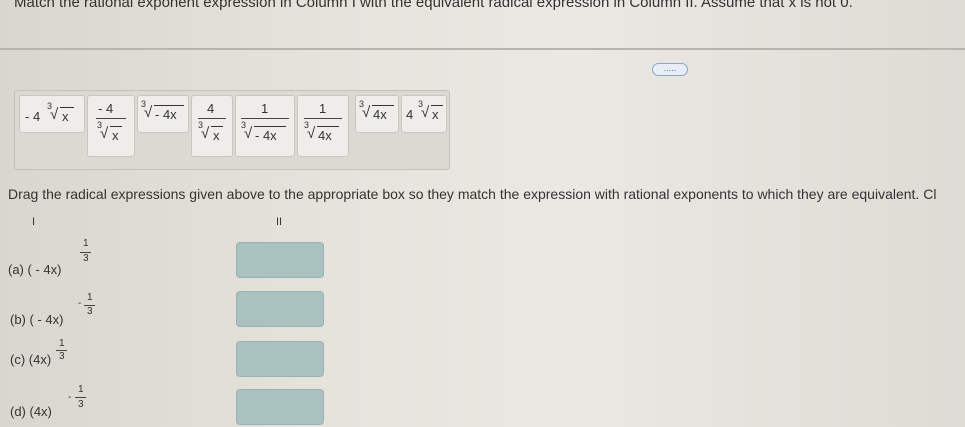  What do you see at coordinates (279, 222) in the screenshot?
I see `column-header-ii: II` at bounding box center [279, 222].